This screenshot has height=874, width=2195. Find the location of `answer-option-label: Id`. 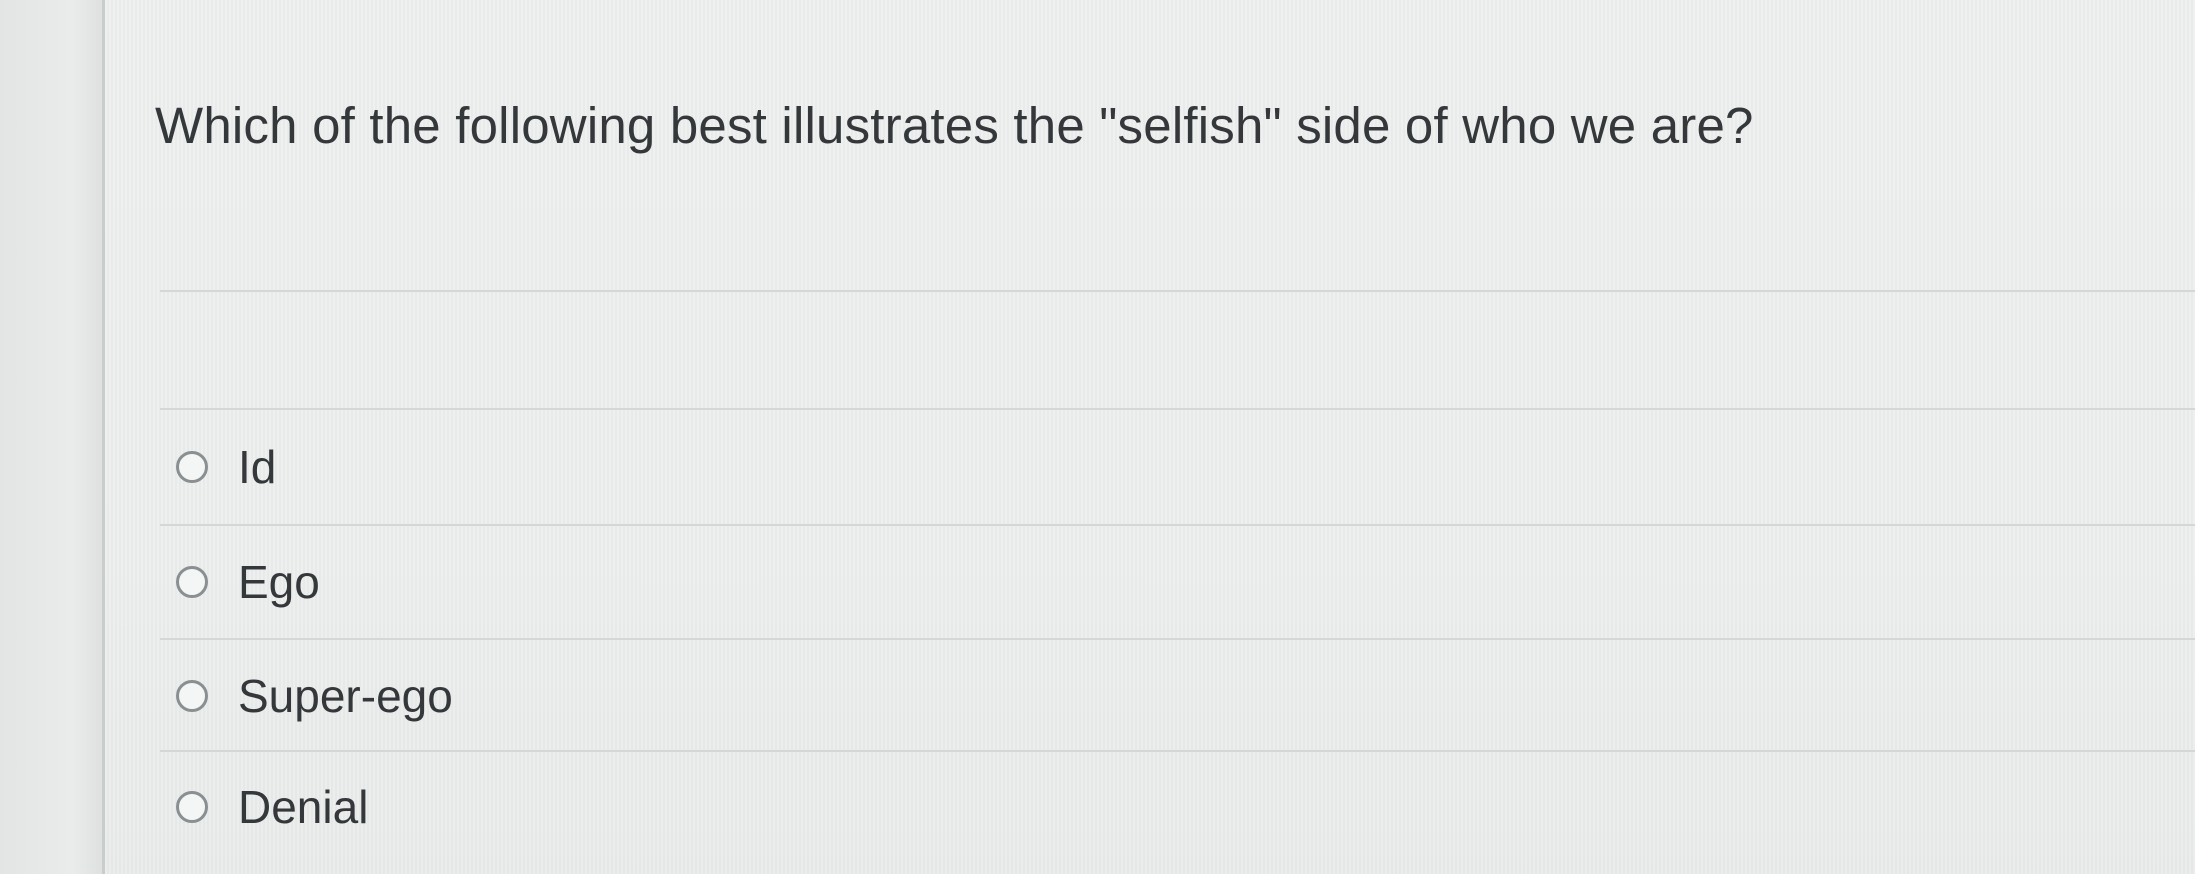

answer-option-label: Id is located at coordinates (257, 467).